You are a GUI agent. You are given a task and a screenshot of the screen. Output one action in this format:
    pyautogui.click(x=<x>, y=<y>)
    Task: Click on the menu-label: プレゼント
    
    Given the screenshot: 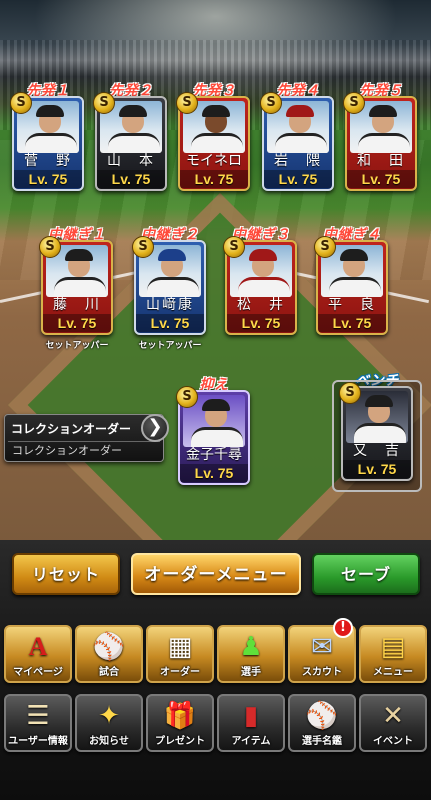 What is the action you would take?
    pyautogui.click(x=180, y=741)
    